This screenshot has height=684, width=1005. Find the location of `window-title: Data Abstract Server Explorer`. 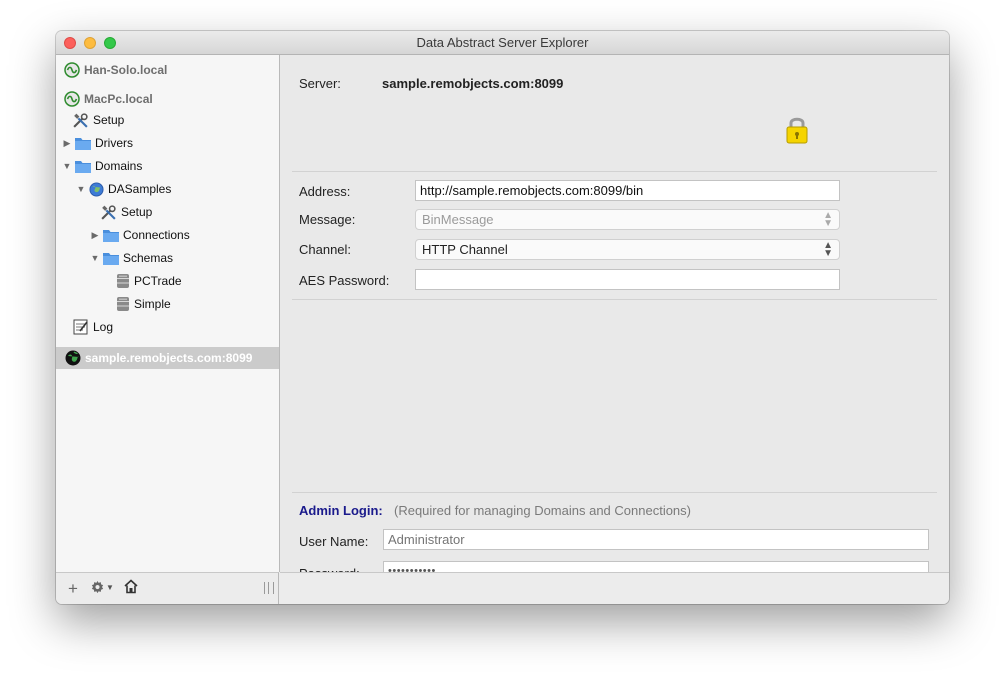

window-title: Data Abstract Server Explorer is located at coordinates (502, 42).